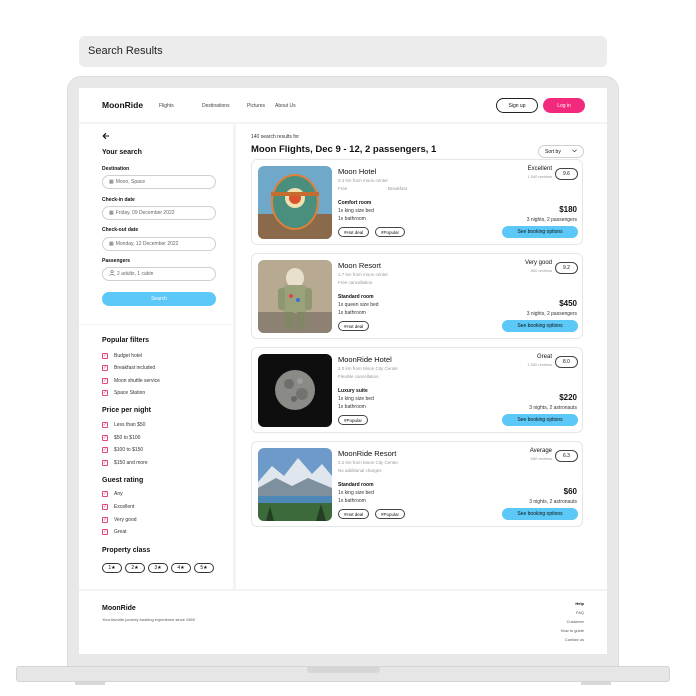 Image resolution: width=696 pixels, height=696 pixels. I want to click on stay-summary: 3 nights, 2 astronauts, so click(553, 408).